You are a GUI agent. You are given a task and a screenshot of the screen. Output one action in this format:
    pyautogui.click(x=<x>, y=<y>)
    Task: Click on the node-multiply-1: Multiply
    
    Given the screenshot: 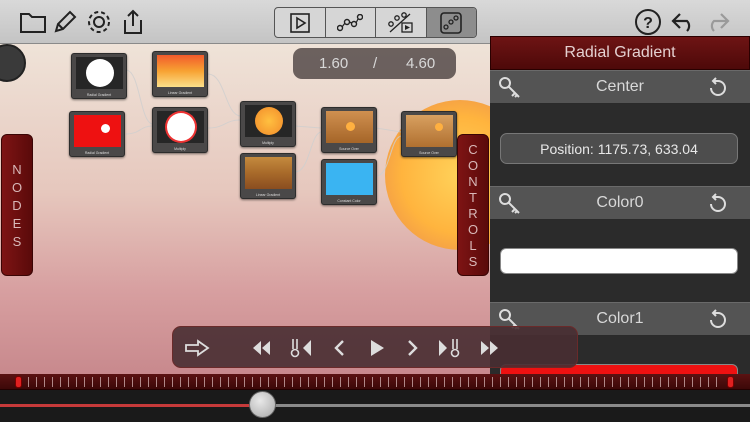 What is the action you would take?
    pyautogui.click(x=180, y=130)
    